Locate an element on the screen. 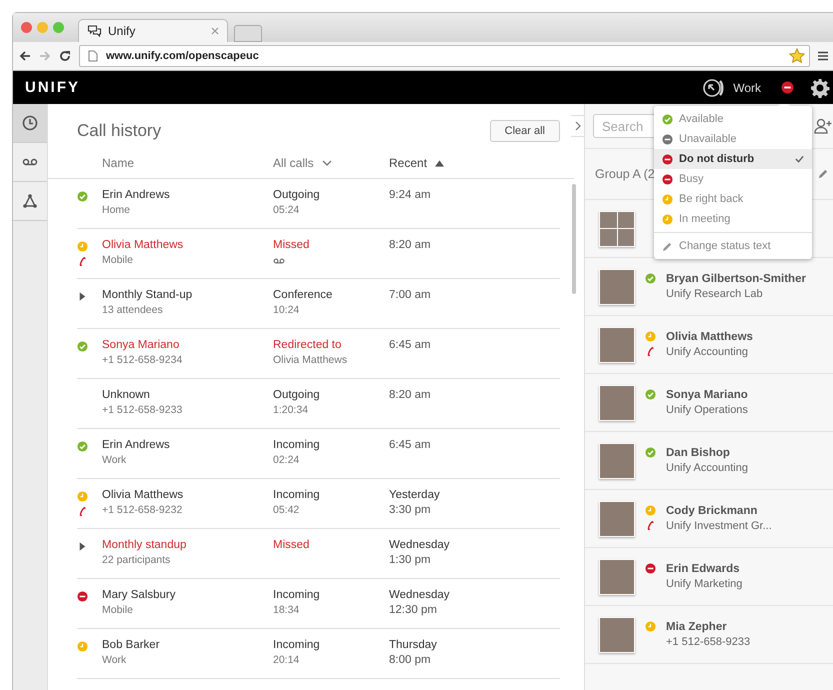  page-title: Call history is located at coordinates (119, 131).